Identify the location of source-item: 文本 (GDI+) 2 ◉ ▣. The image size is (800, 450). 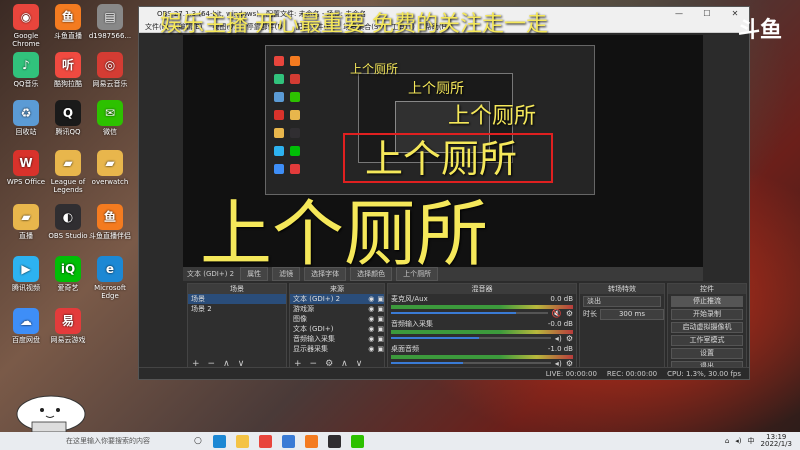
(337, 299).